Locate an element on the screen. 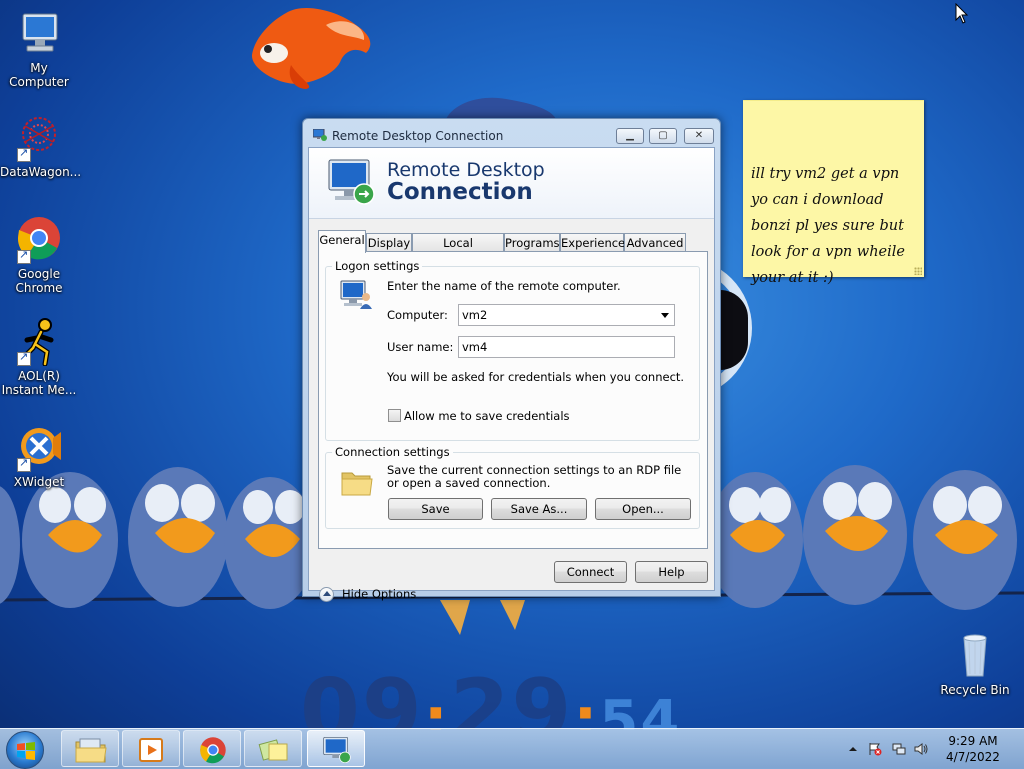 The width and height of the screenshot is (1024, 769). windows-logo-icon is located at coordinates (26, 751).